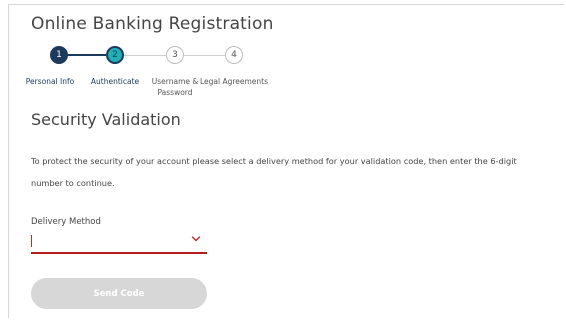  What do you see at coordinates (234, 55) in the screenshot?
I see `step-4-indicator: 4` at bounding box center [234, 55].